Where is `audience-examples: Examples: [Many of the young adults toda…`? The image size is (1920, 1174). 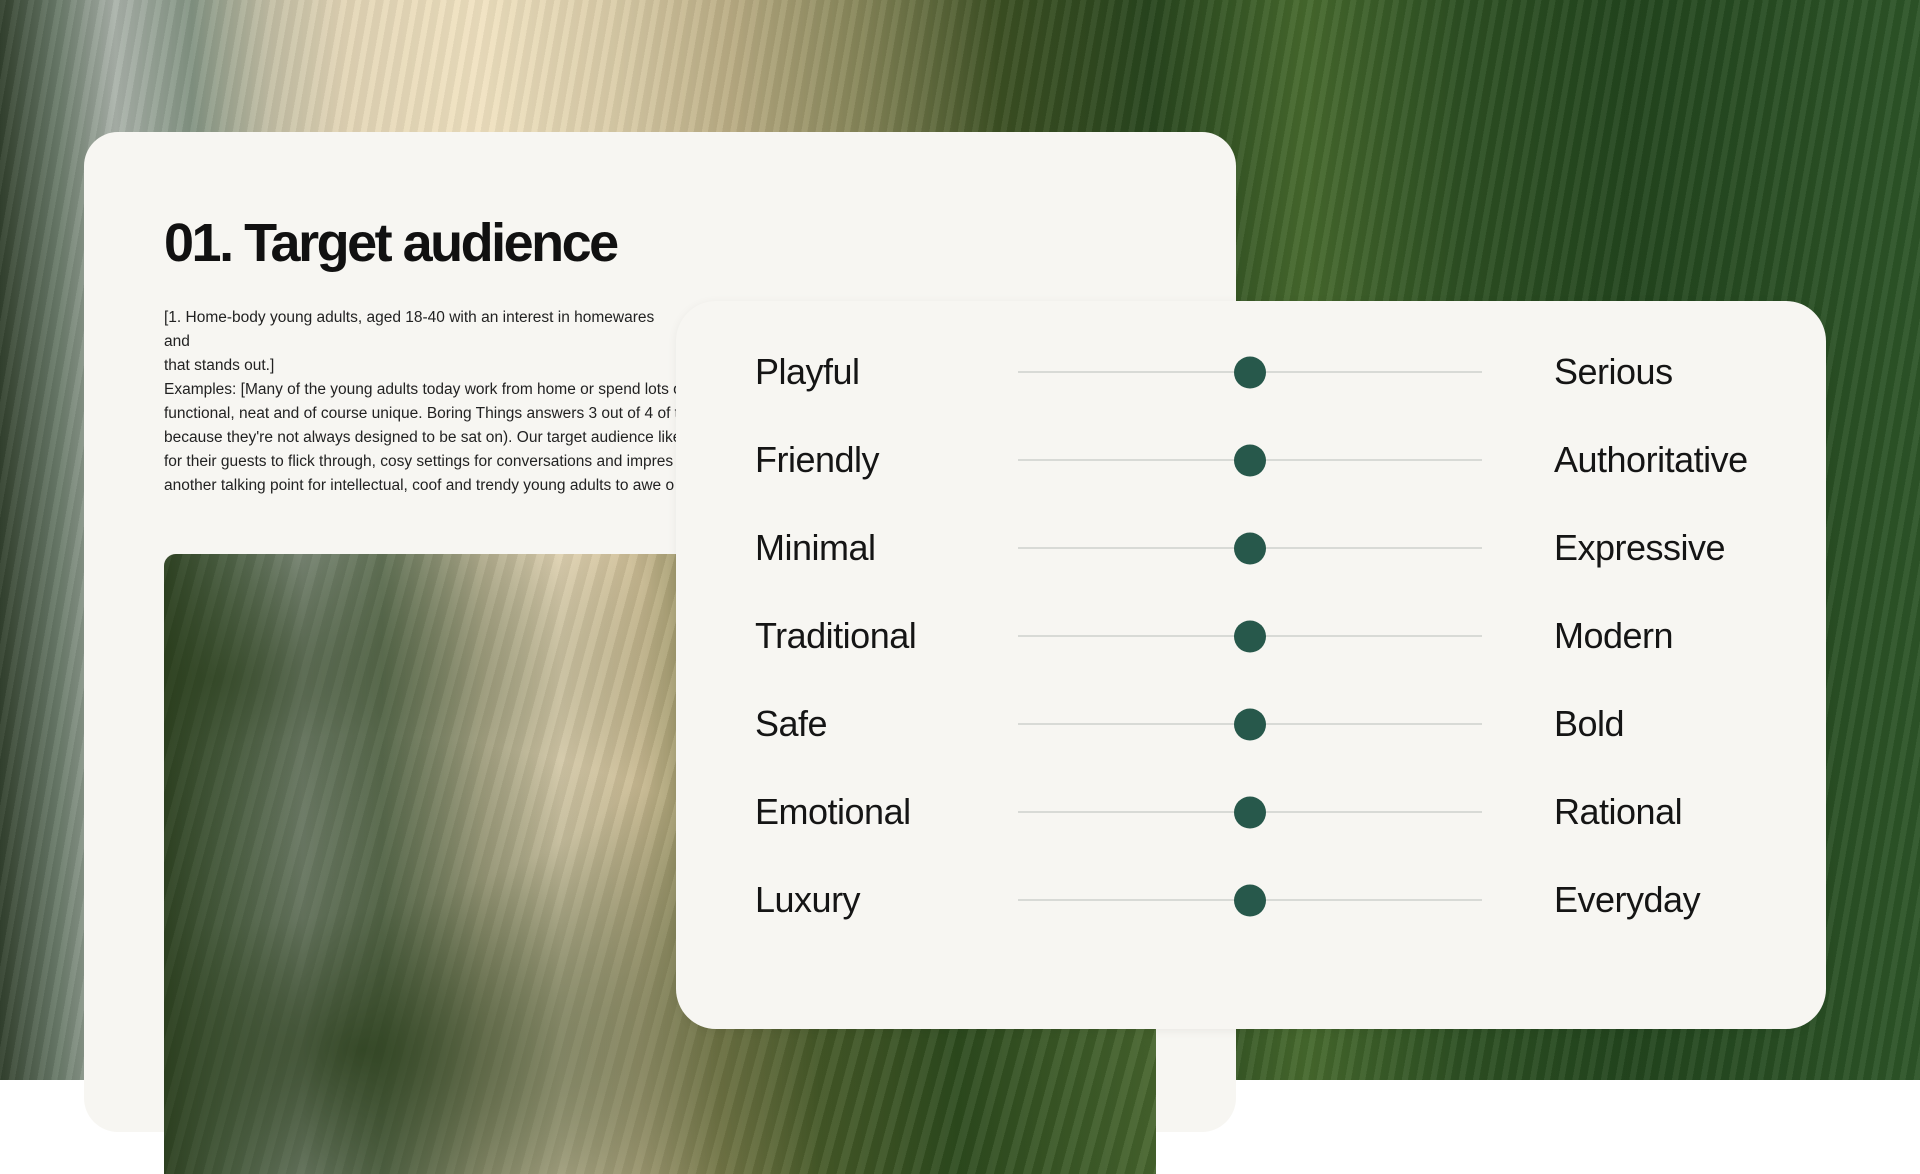
audience-examples: Examples: [Many of the young adults toda… is located at coordinates (424, 438).